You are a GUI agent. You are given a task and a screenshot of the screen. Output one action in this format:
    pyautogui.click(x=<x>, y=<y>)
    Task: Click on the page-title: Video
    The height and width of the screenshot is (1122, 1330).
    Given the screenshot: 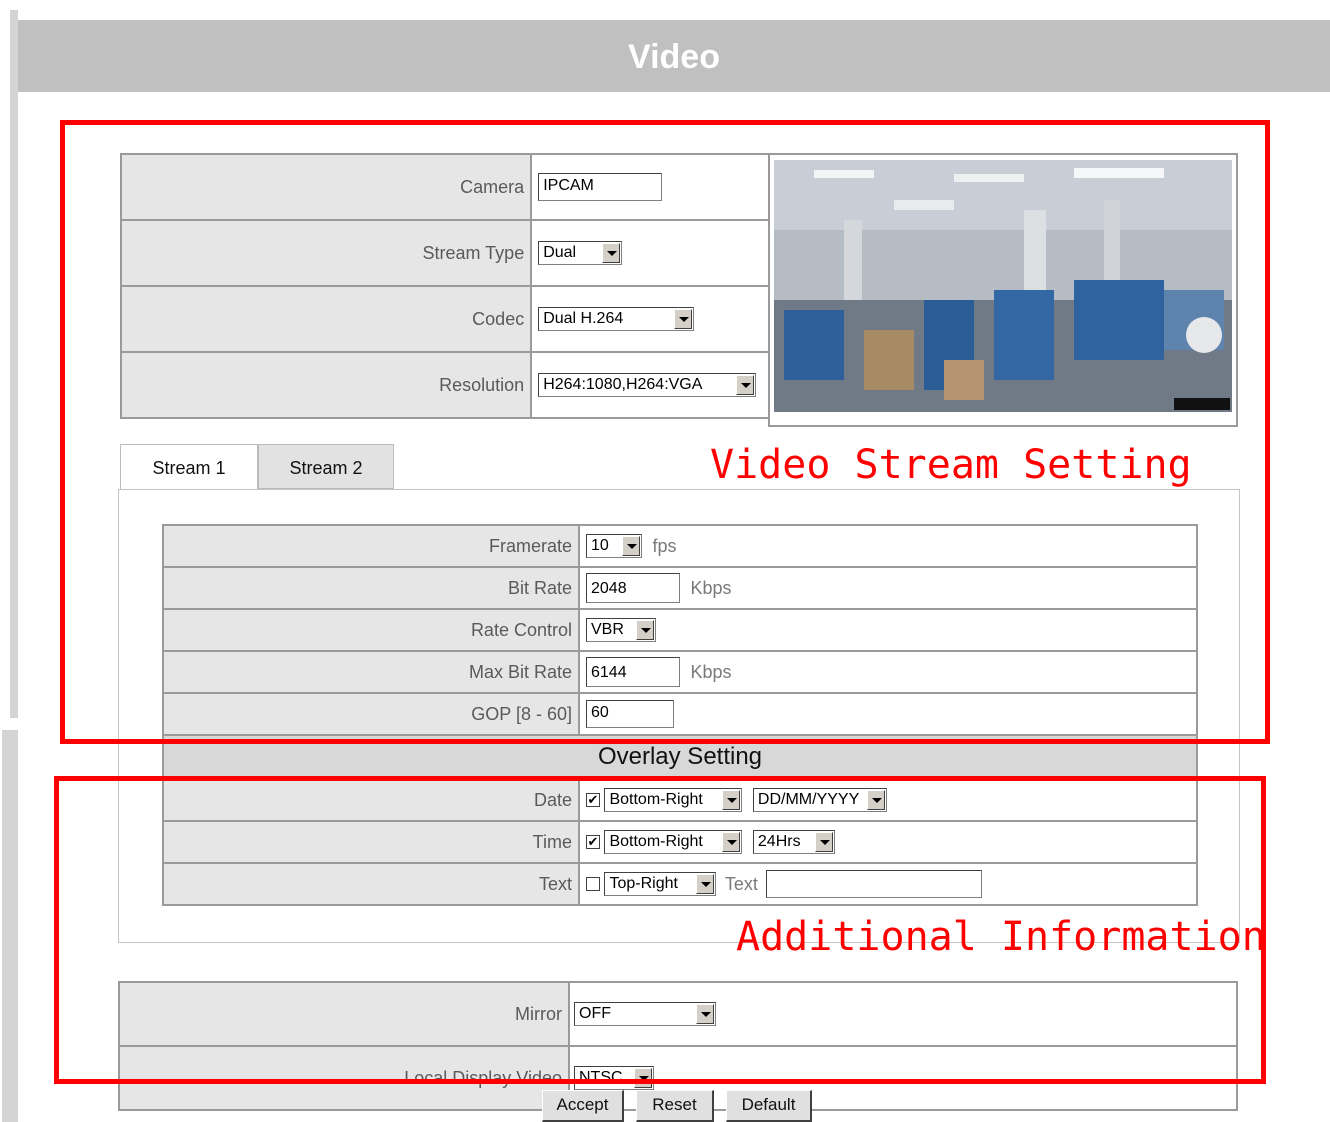 What is the action you would take?
    pyautogui.click(x=674, y=57)
    